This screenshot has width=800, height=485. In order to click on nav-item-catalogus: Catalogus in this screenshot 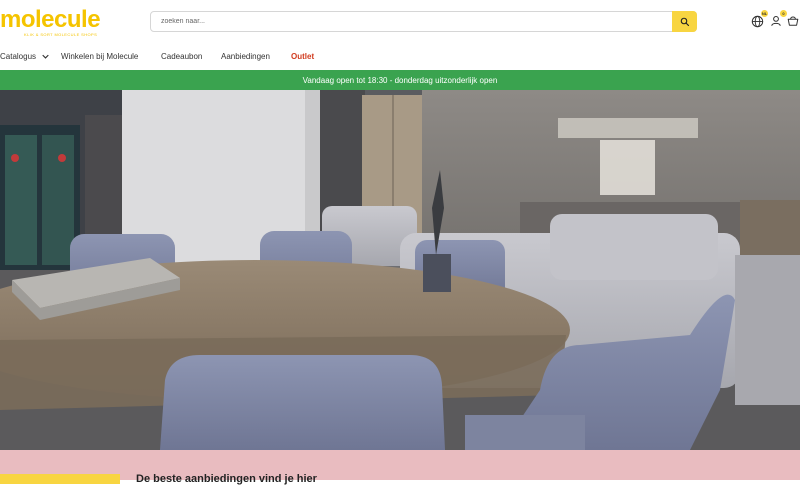, I will do `click(24, 56)`.